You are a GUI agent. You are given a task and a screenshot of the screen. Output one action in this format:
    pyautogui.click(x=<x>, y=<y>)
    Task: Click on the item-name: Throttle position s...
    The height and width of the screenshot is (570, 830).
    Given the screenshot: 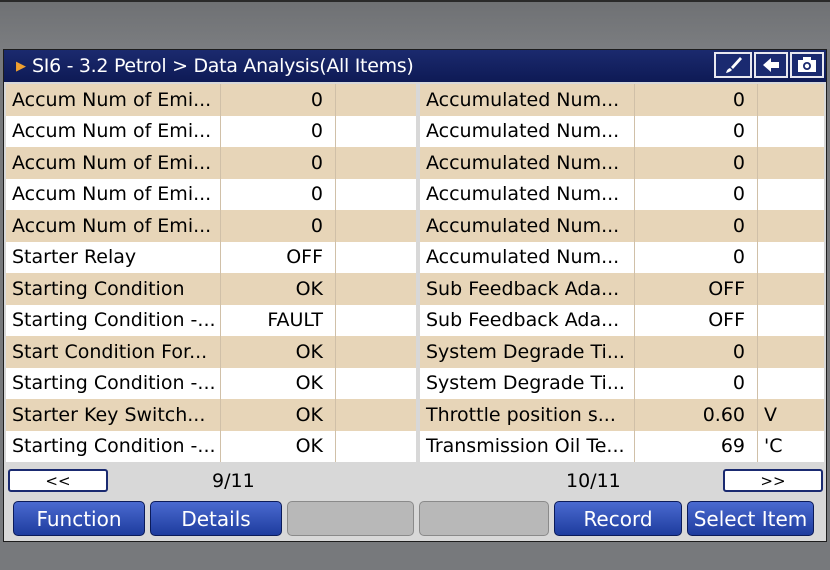 What is the action you would take?
    pyautogui.click(x=527, y=415)
    